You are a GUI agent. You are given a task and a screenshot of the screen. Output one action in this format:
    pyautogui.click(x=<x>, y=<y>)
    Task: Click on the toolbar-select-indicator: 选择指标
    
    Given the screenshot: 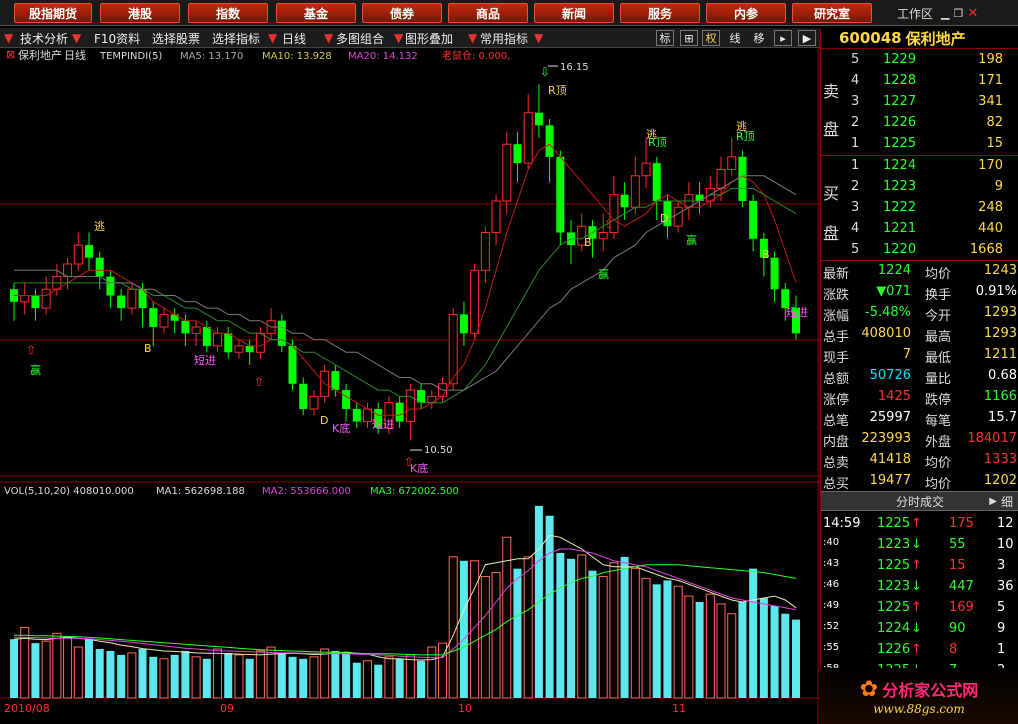 What is the action you would take?
    pyautogui.click(x=236, y=38)
    